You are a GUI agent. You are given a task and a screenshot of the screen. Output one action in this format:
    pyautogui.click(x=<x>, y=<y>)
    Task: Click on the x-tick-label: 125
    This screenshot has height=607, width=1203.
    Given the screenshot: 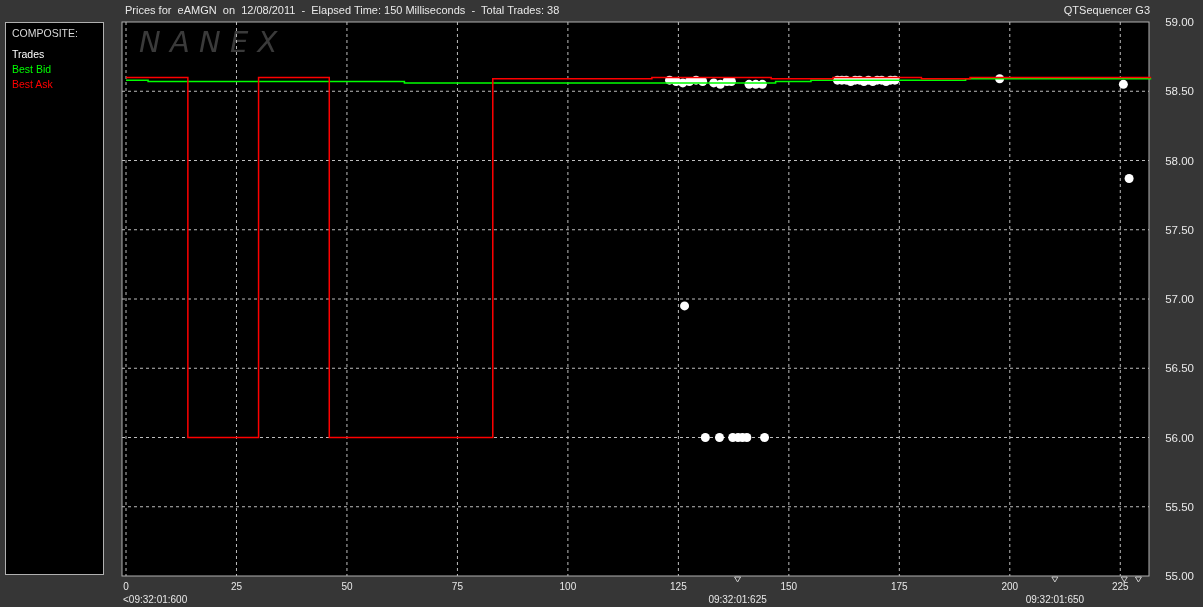 What is the action you would take?
    pyautogui.click(x=678, y=586)
    